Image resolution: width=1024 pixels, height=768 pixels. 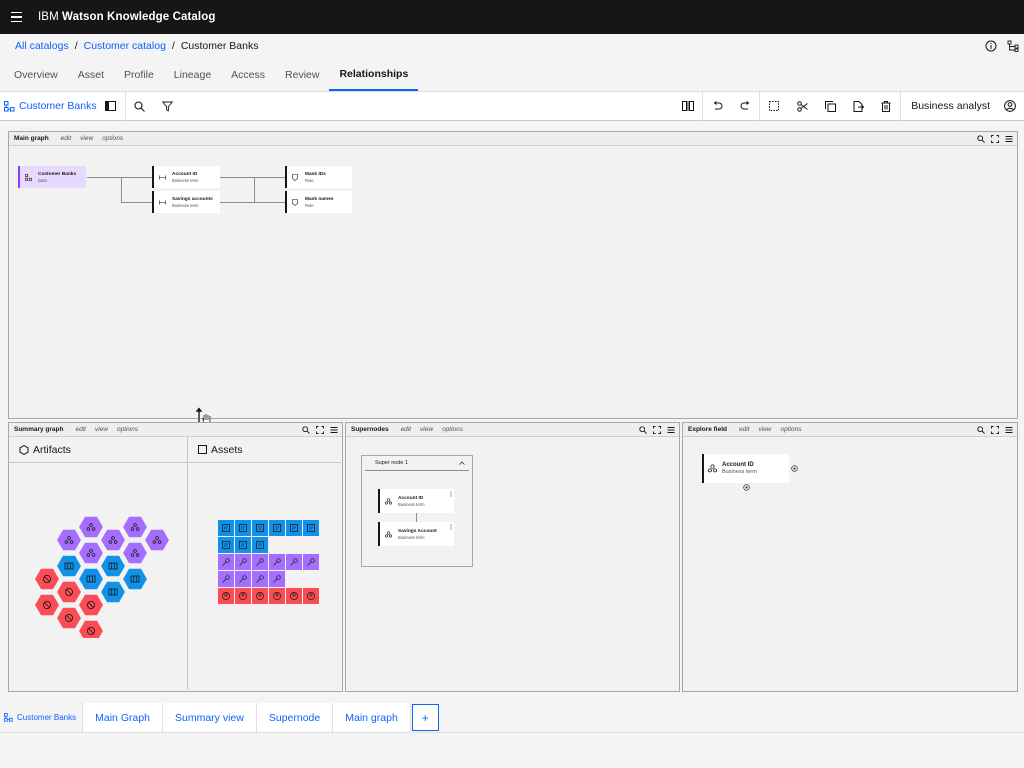 I want to click on tab-overview: Overview, so click(x=36, y=74).